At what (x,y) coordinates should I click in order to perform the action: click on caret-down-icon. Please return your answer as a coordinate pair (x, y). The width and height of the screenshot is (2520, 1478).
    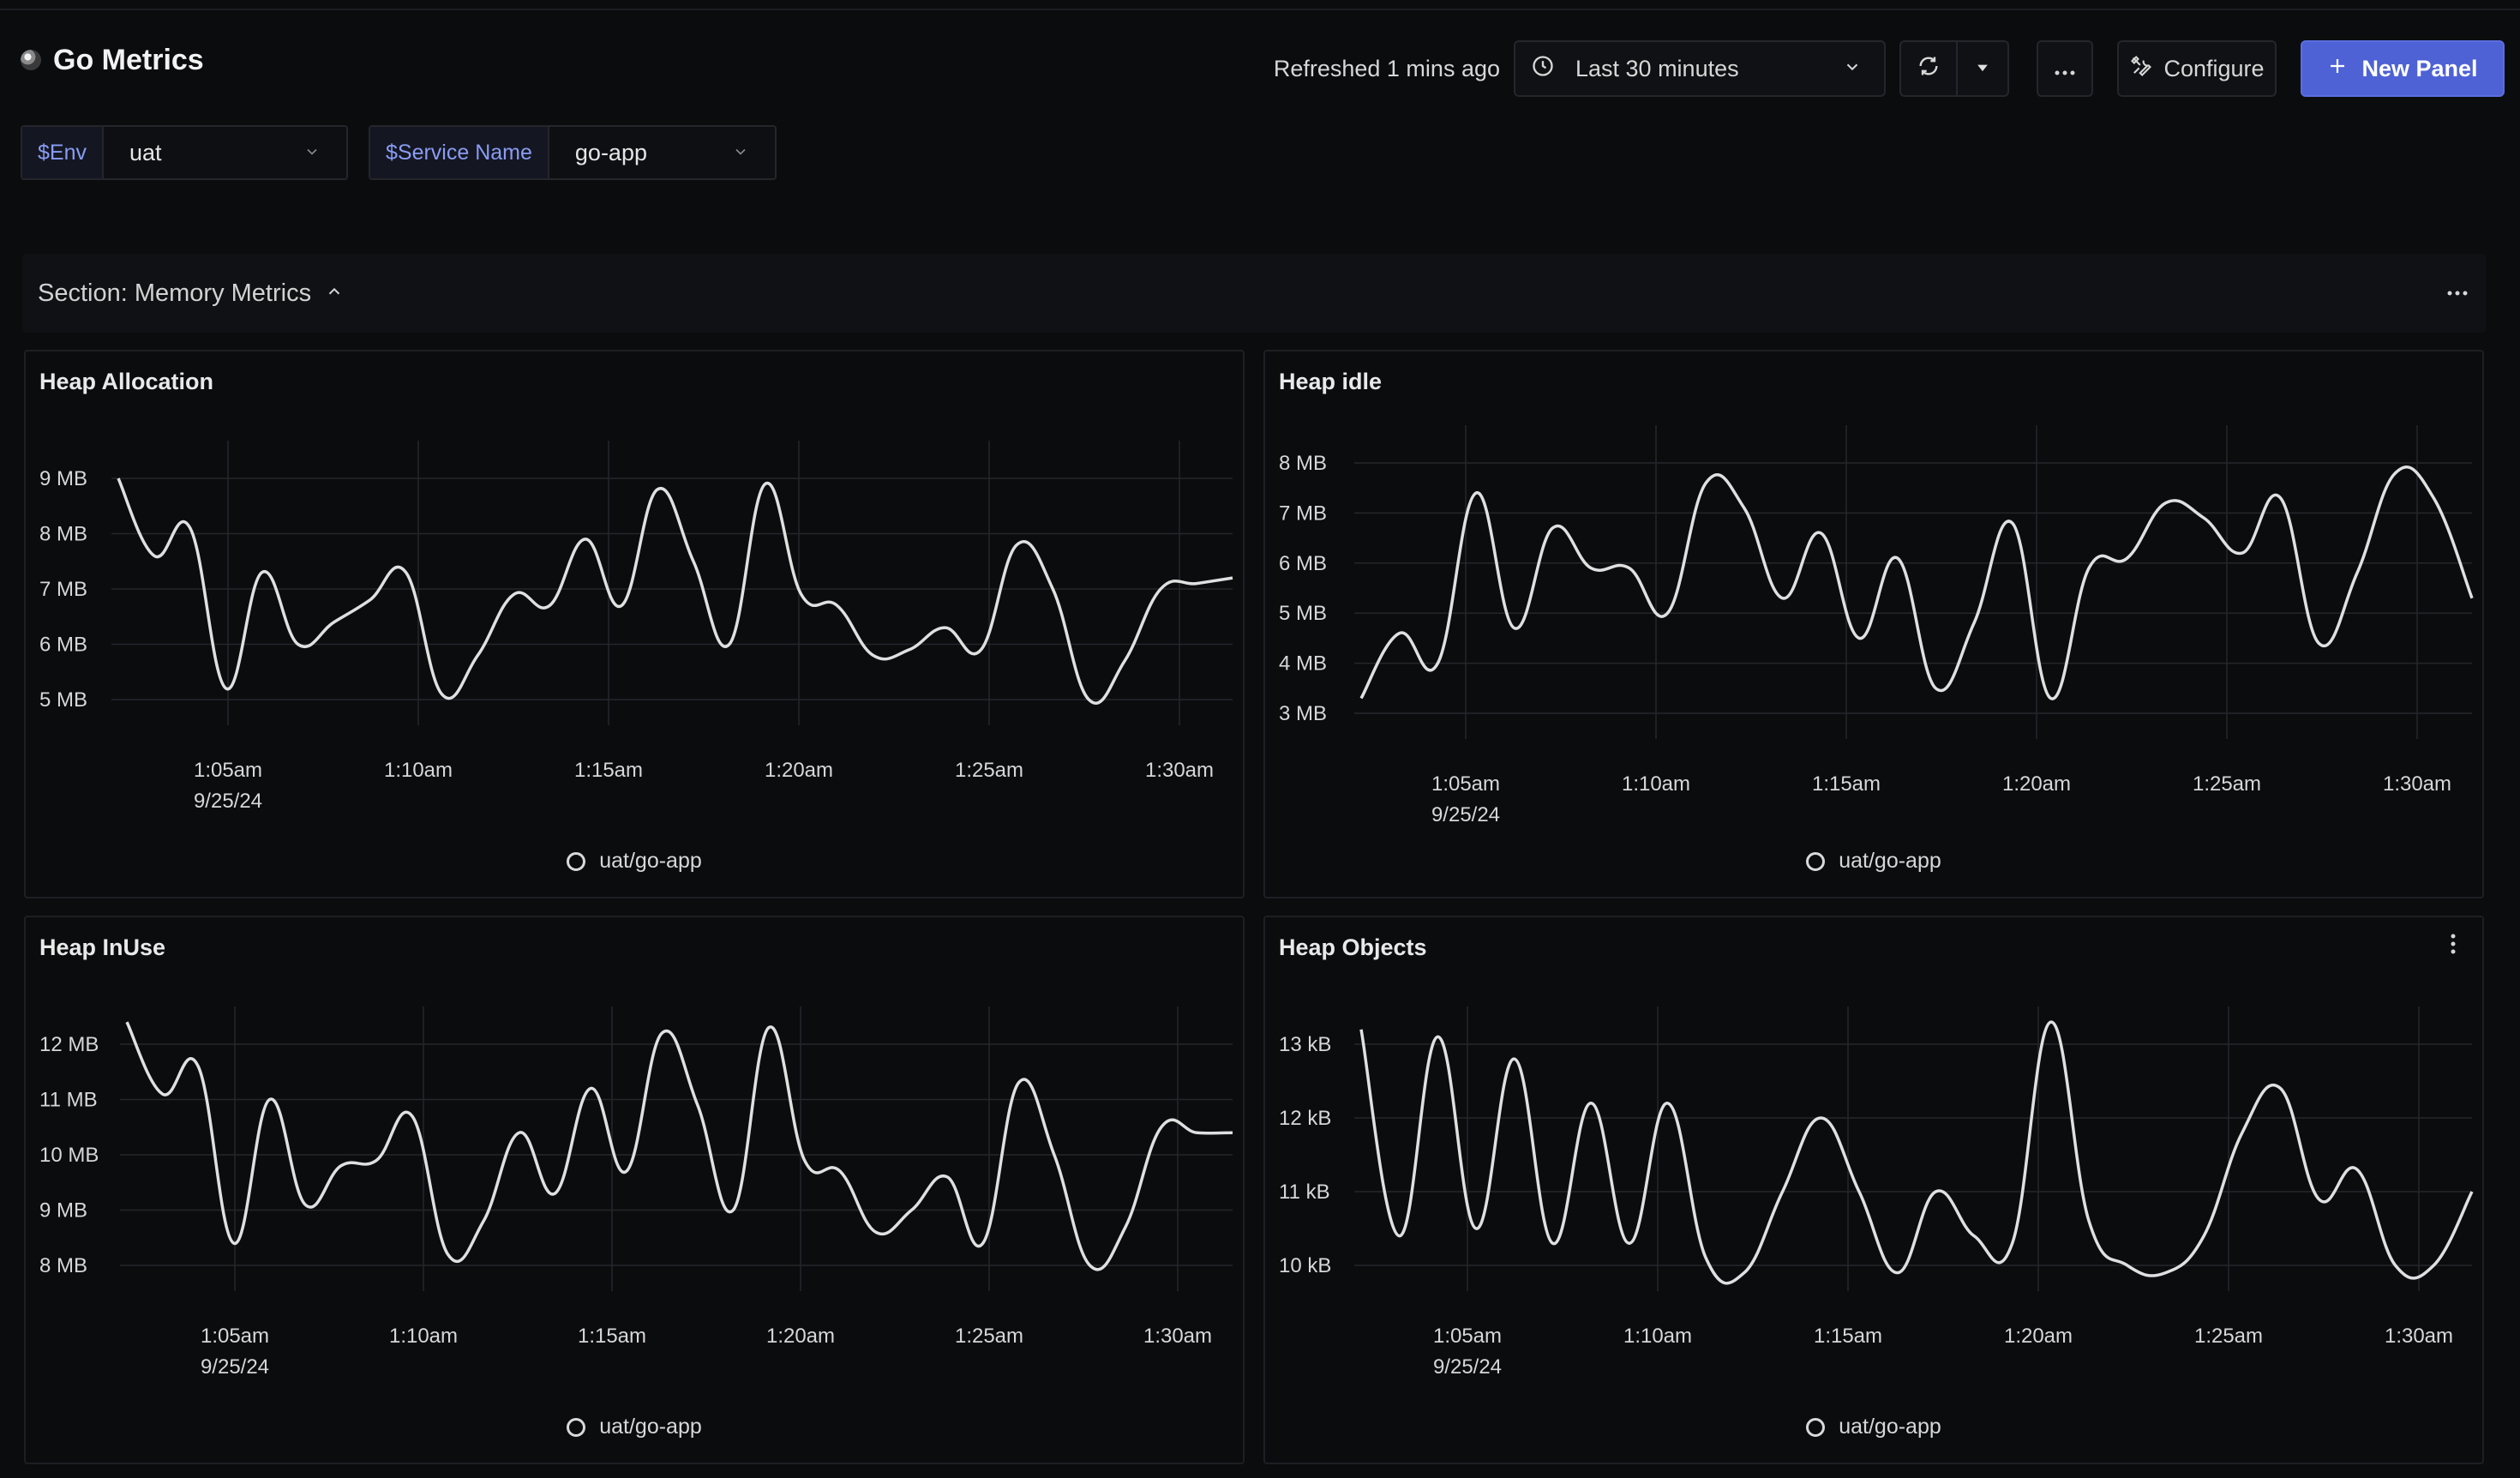
    Looking at the image, I should click on (1983, 69).